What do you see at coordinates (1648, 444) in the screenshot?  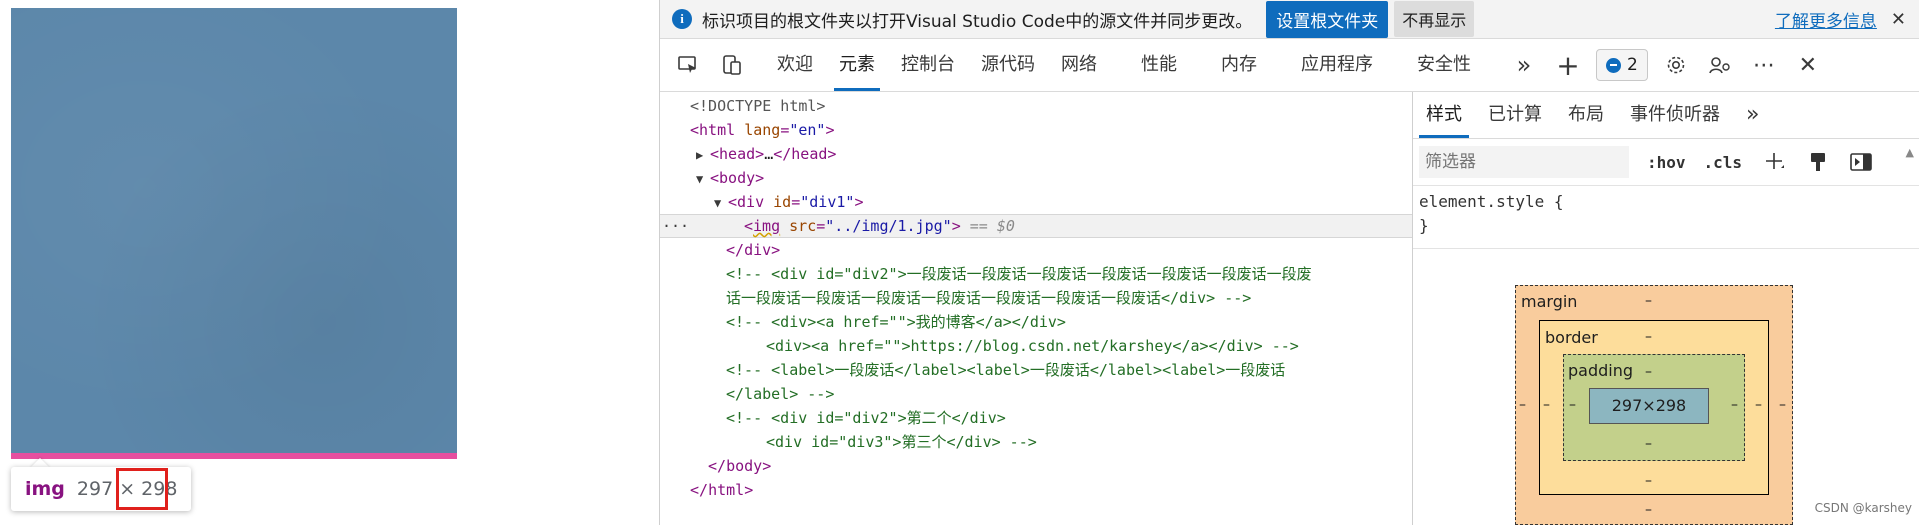 I see `padding-bottom-value: –` at bounding box center [1648, 444].